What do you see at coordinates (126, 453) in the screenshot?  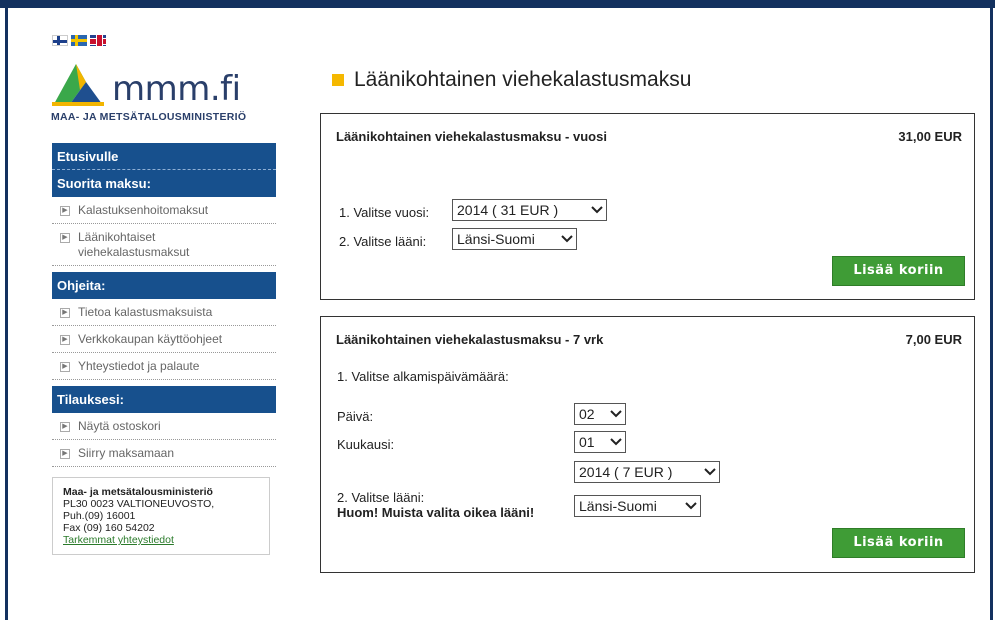 I see `sidebar-item-label: Siirry maksamaan` at bounding box center [126, 453].